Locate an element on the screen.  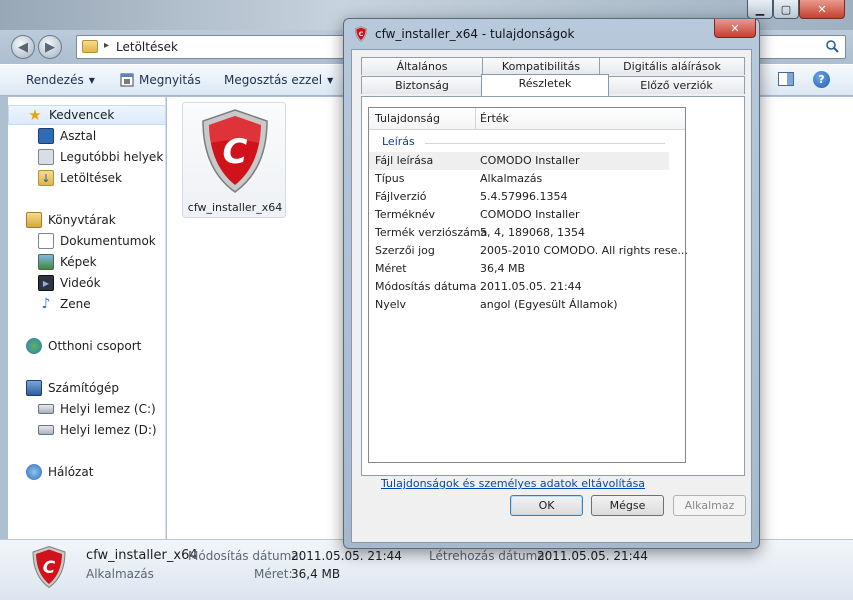
downloads-folder-icon: ↓ is located at coordinates (46, 178).